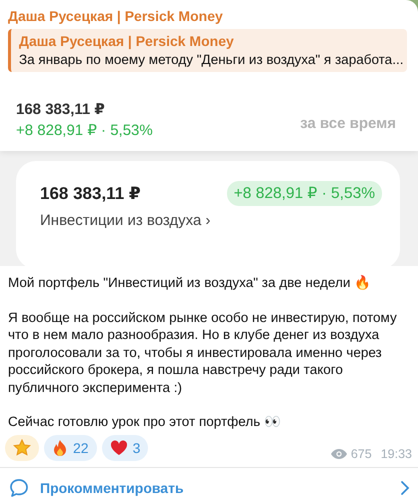 Image resolution: width=418 pixels, height=500 pixels. I want to click on reaction-button, so click(22, 447).